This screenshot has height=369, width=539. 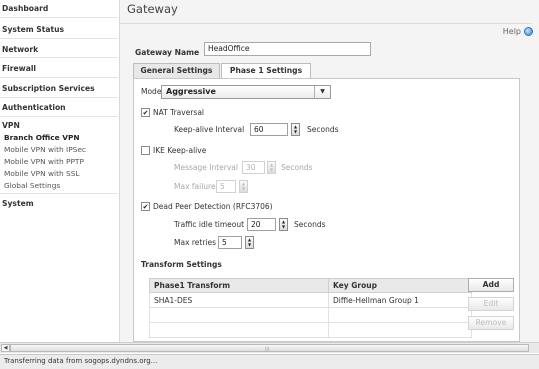 I want to click on sidebar-subitem-mobile-vpn-pptp: Mobile VPN with PPTP, so click(x=44, y=161).